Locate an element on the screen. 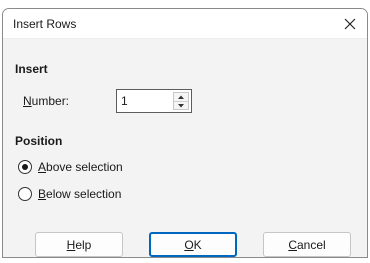 This screenshot has height=263, width=370. number-input: 1 is located at coordinates (124, 101).